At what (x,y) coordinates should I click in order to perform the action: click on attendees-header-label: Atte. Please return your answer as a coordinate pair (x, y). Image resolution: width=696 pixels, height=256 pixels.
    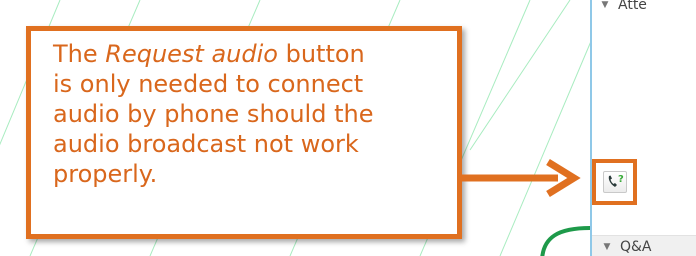
    Looking at the image, I should click on (632, 6).